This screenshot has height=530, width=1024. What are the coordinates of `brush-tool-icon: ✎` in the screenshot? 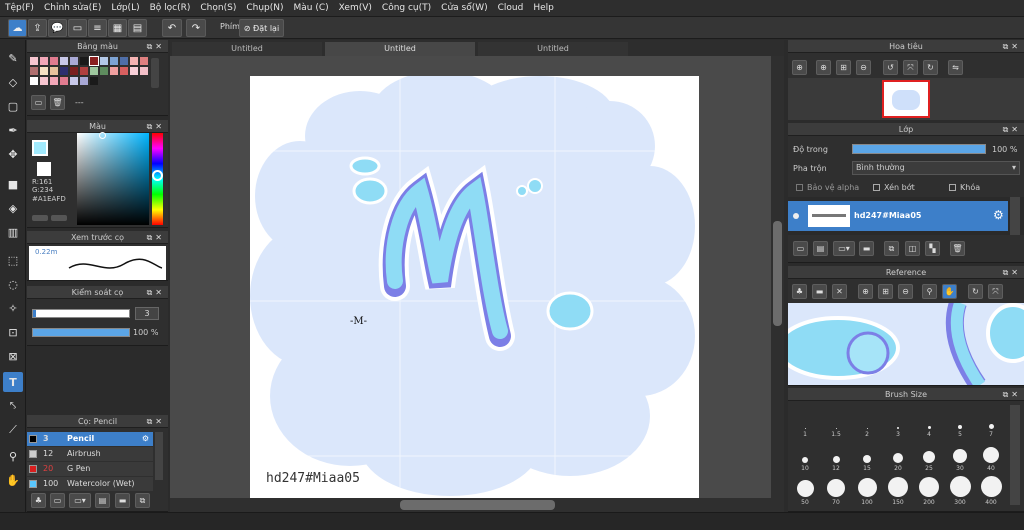 It's located at (13, 58).